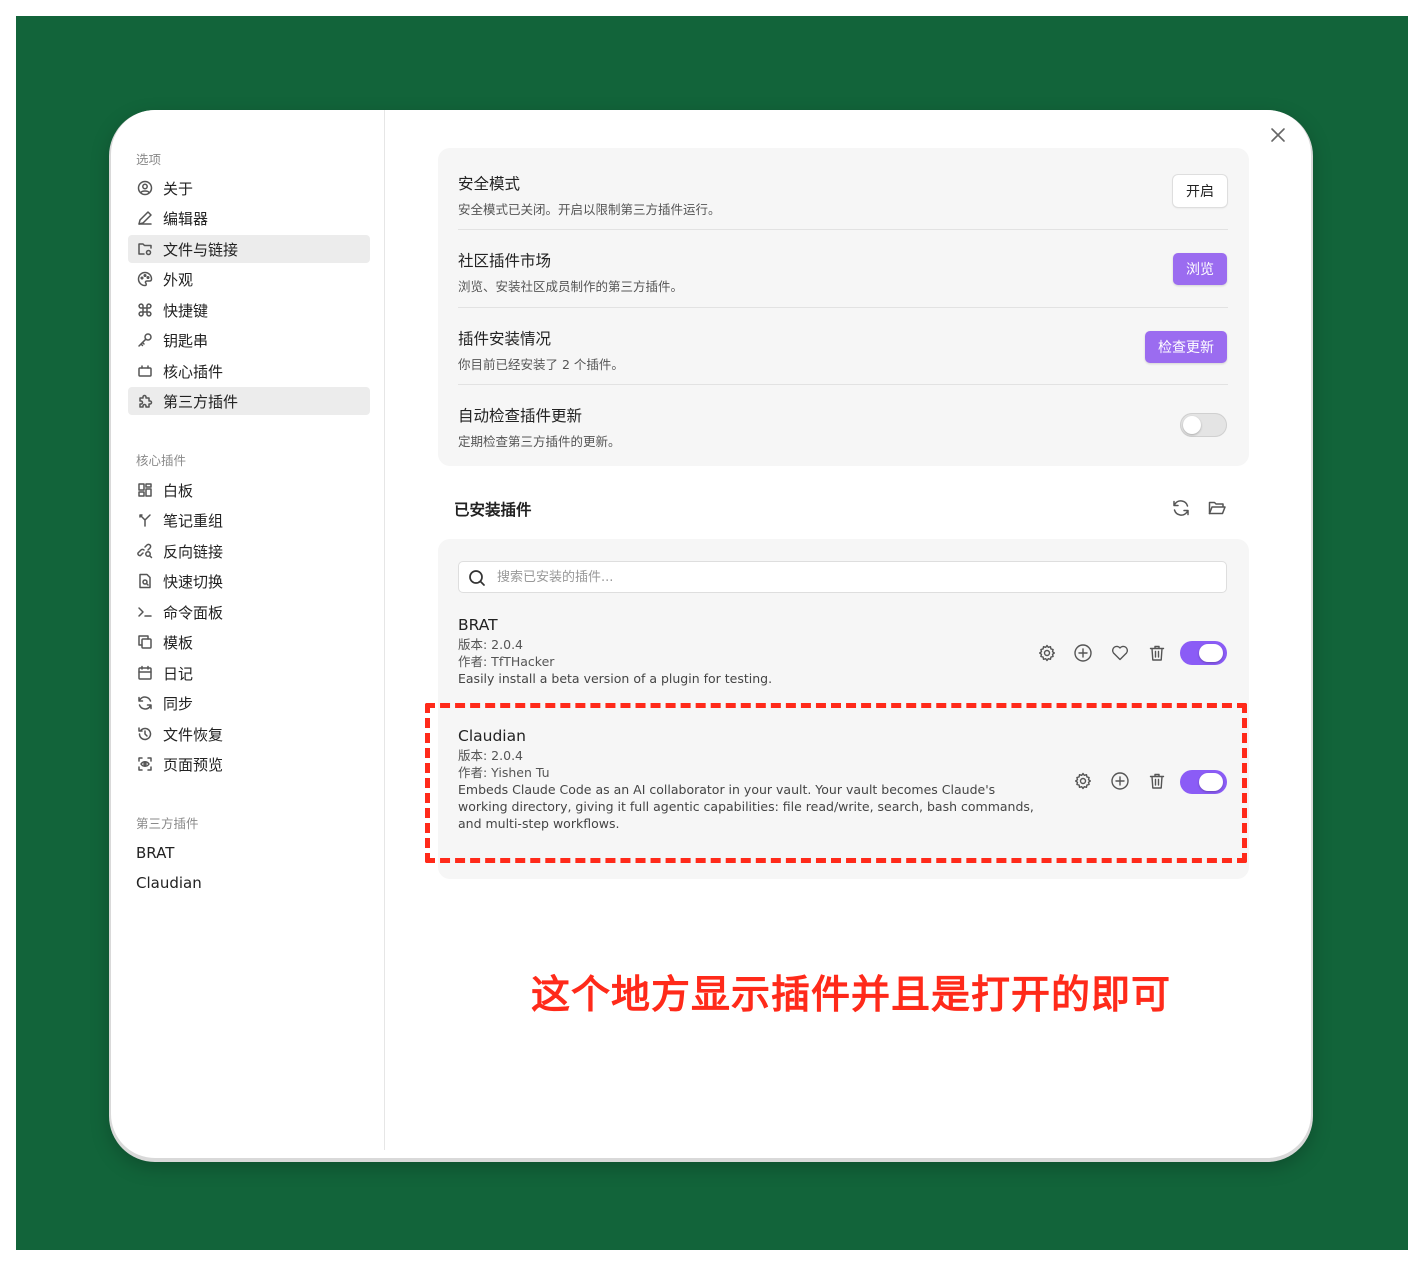  I want to click on copy-icon, so click(145, 642).